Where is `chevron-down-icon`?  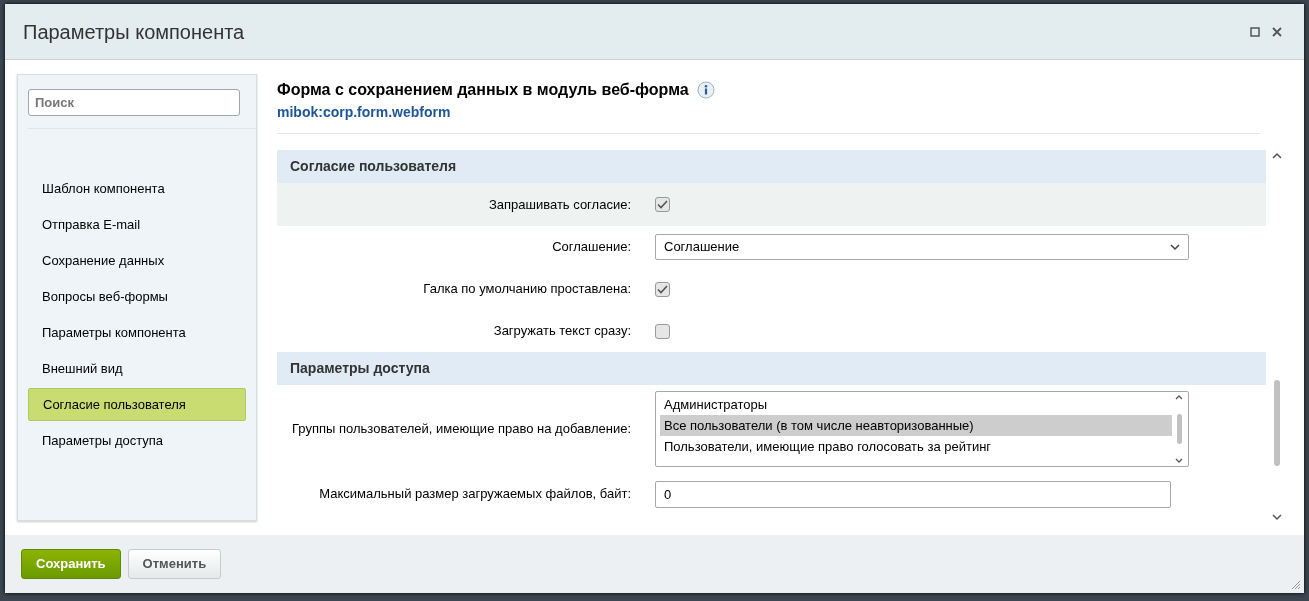 chevron-down-icon is located at coordinates (1175, 247).